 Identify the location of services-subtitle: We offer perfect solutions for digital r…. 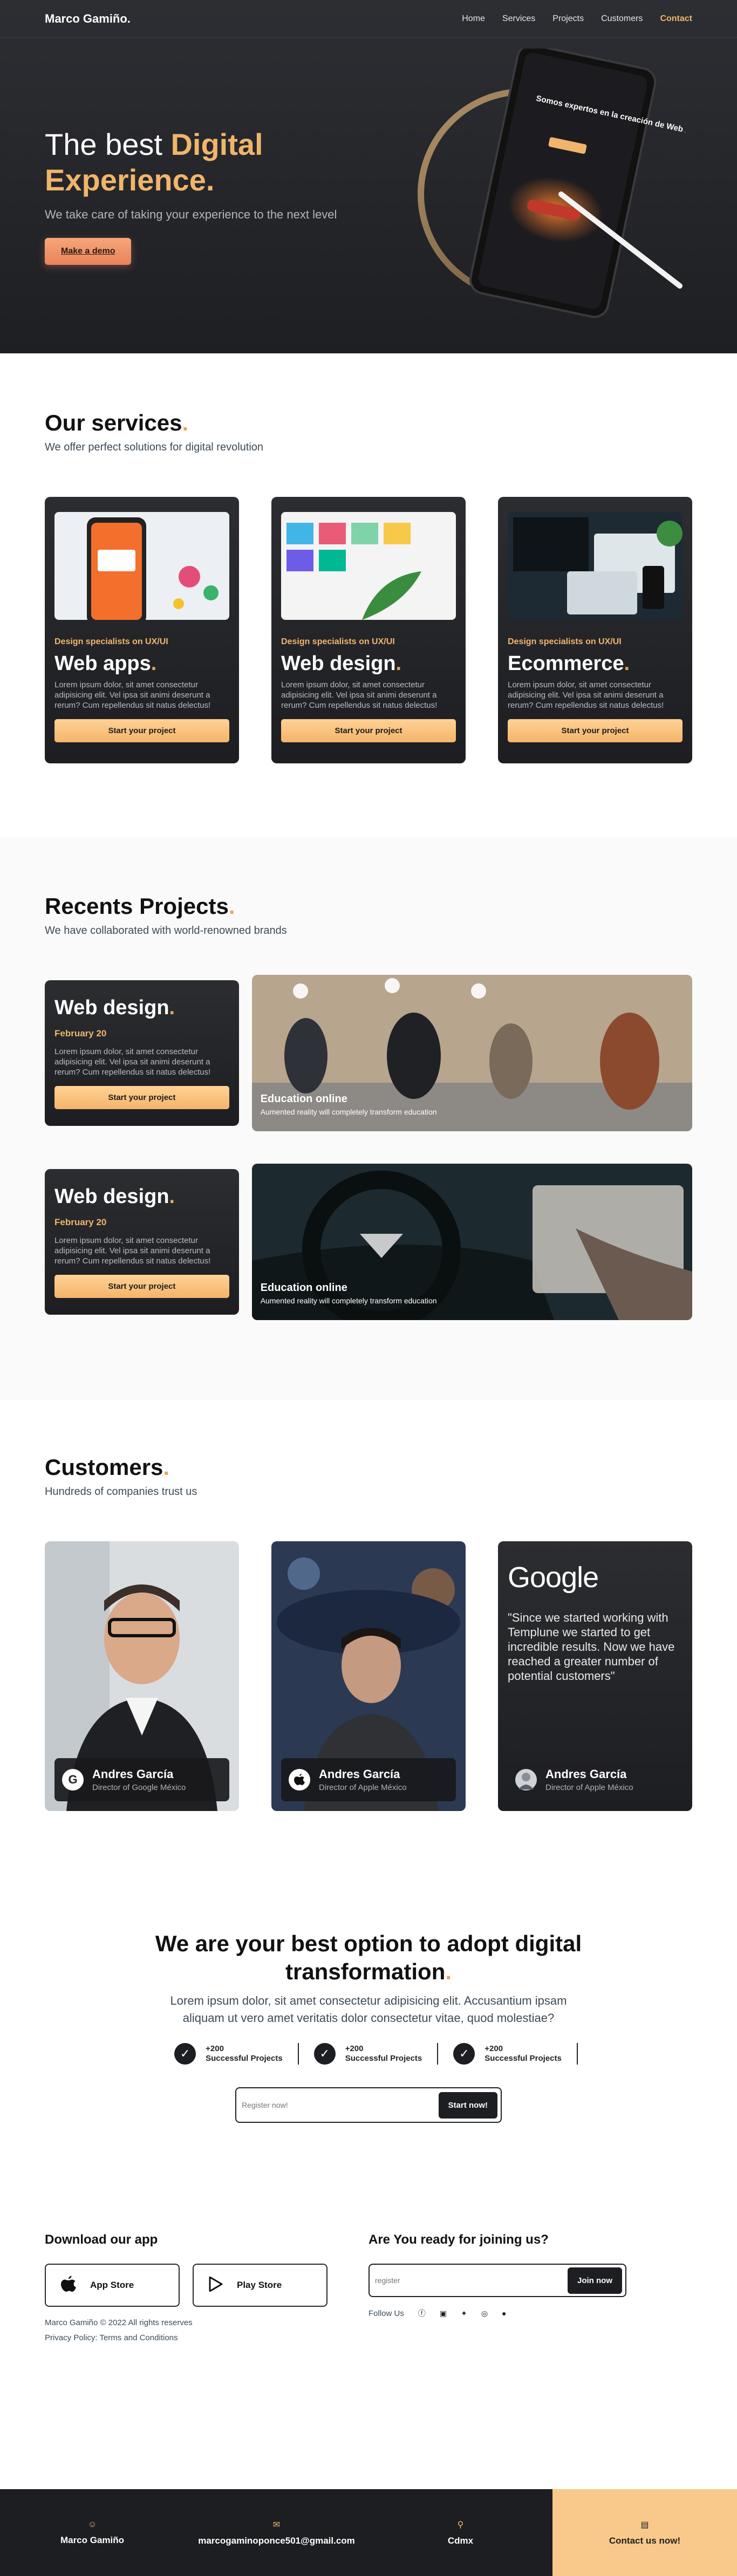
(154, 447).